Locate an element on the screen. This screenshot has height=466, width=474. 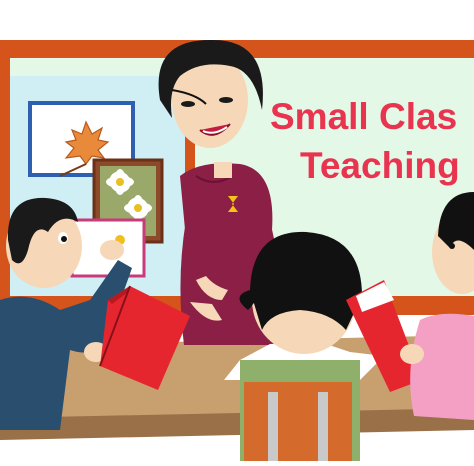
caption-line-1: Small Clas is located at coordinates (364, 116).